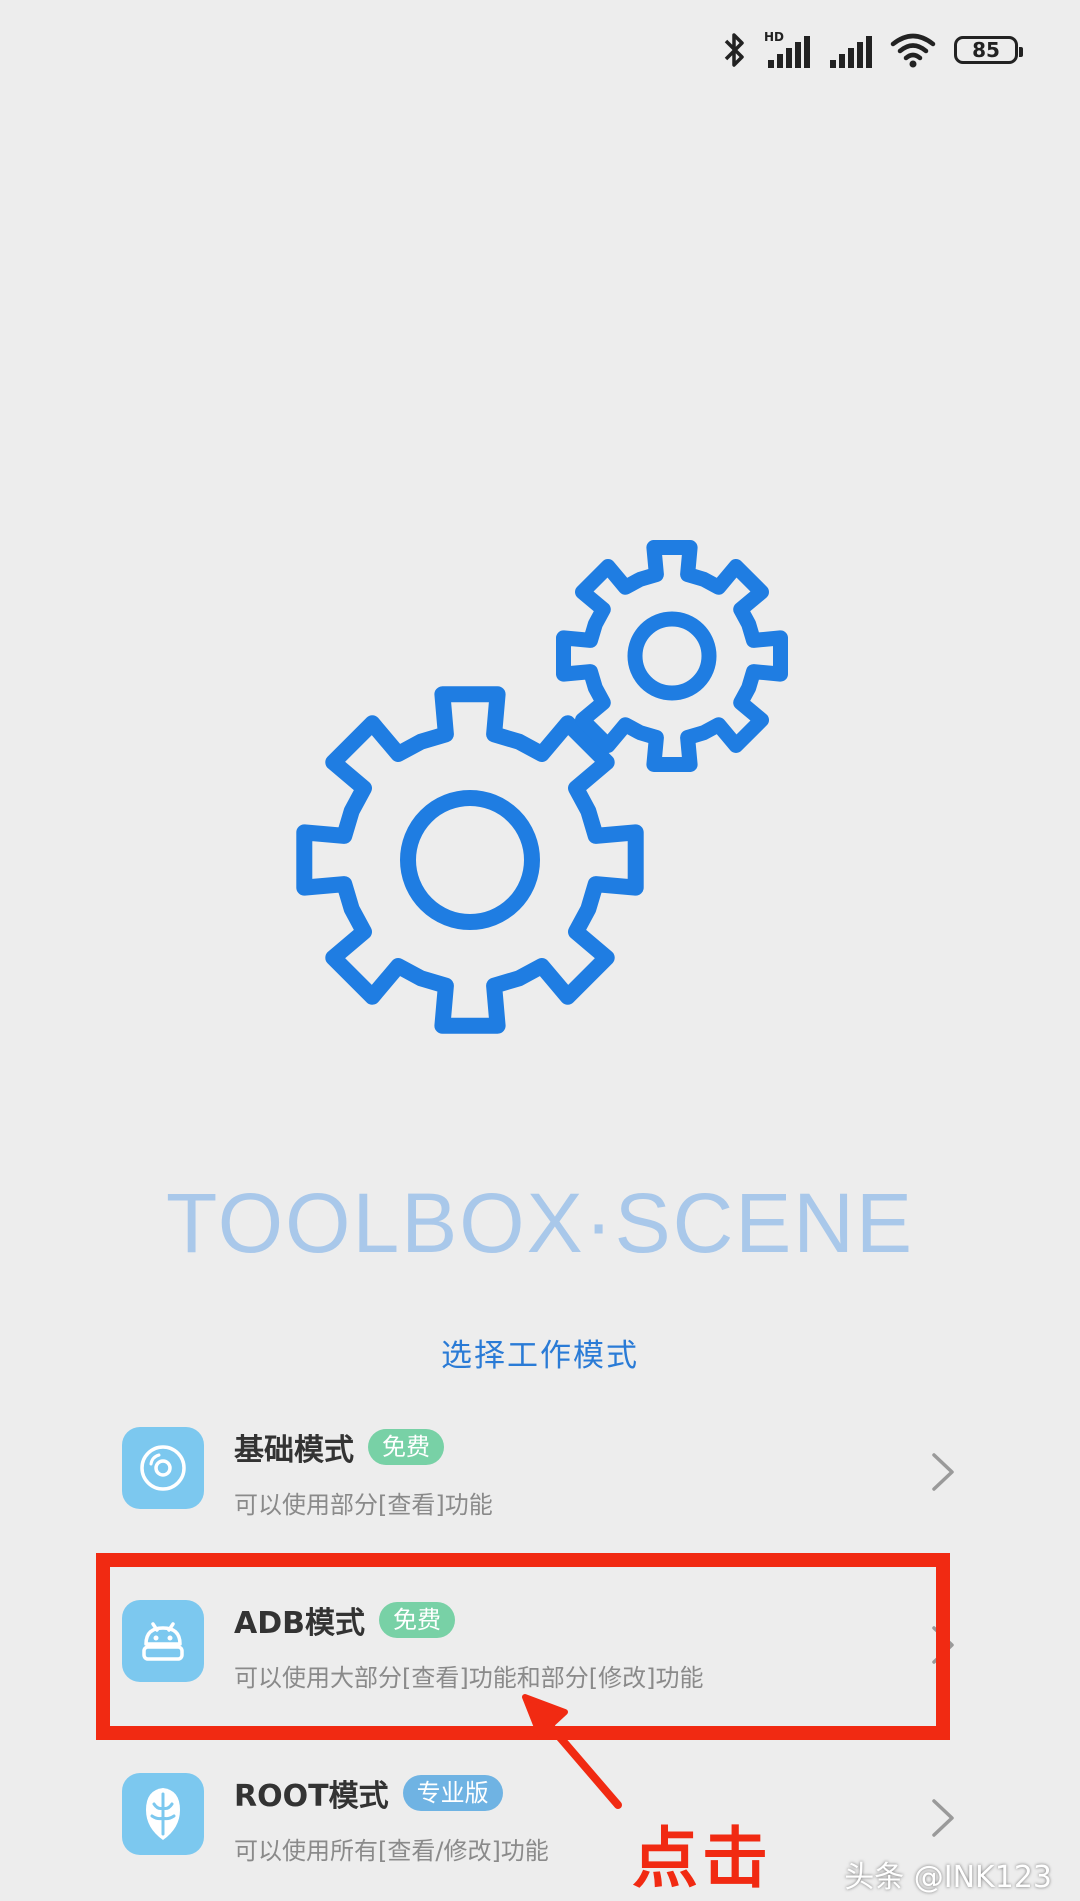  Describe the element at coordinates (163, 1814) in the screenshot. I see `root-mask-icon` at that location.